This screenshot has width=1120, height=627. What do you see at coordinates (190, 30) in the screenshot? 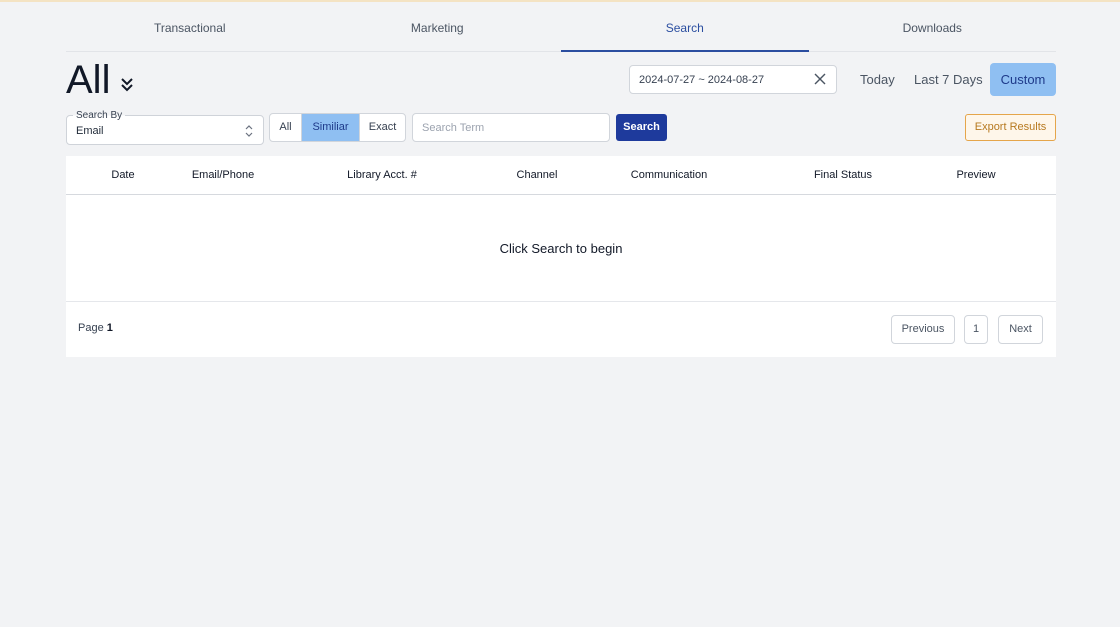
I see `tab-transactional: Transactional` at bounding box center [190, 30].